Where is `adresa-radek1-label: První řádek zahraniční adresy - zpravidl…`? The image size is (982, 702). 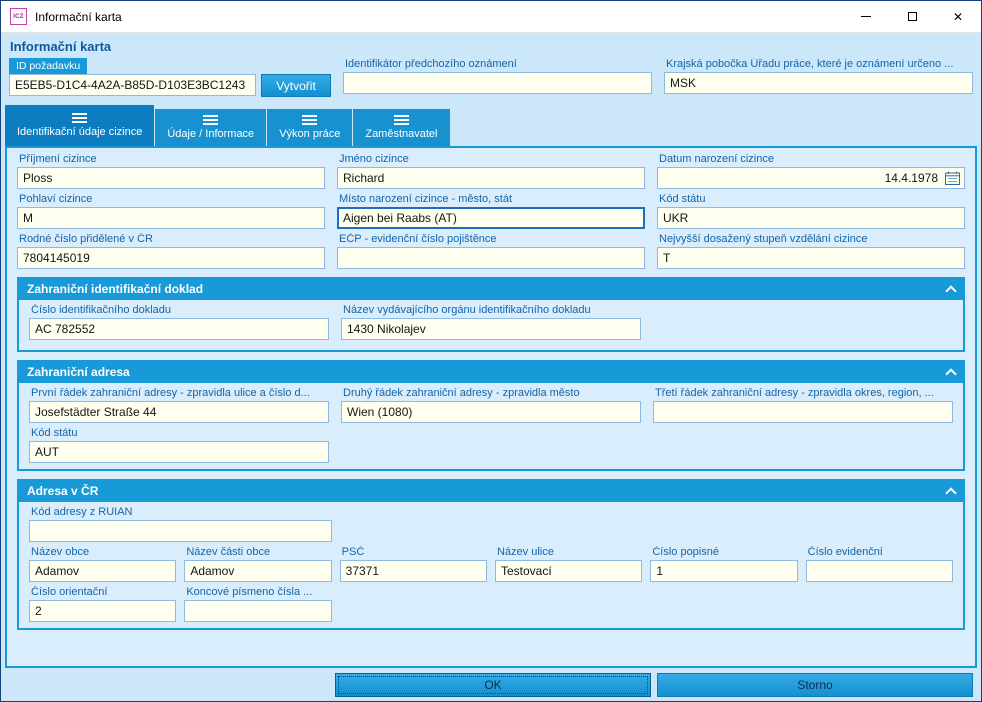 adresa-radek1-label: První řádek zahraniční adresy - zpravidl… is located at coordinates (170, 393).